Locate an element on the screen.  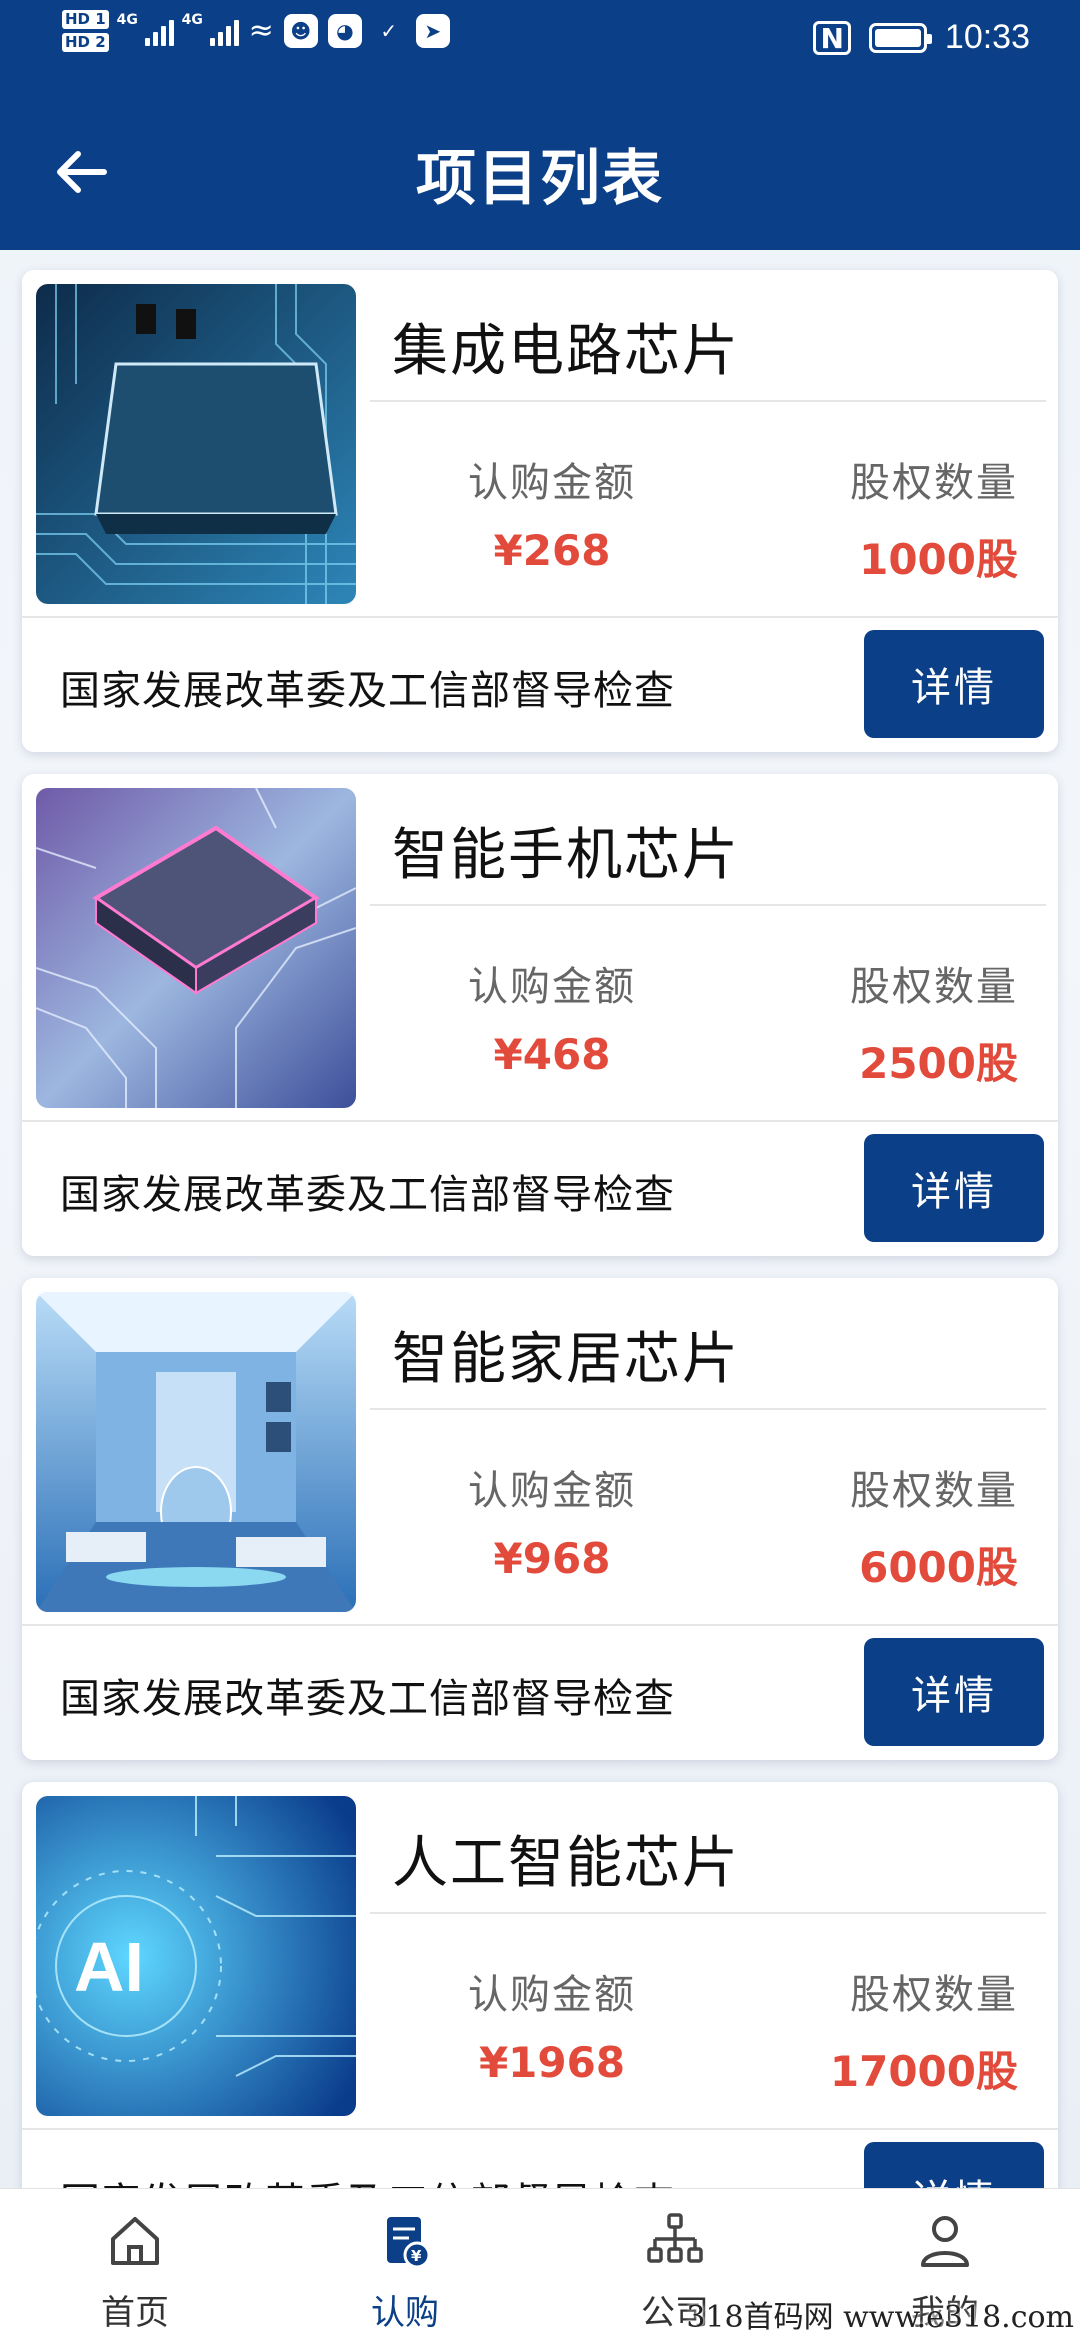
status-left: HD 1 HD 2 4G 4G ≈ ☻ ◕ ✓ ➤ is located at coordinates (256, 31).